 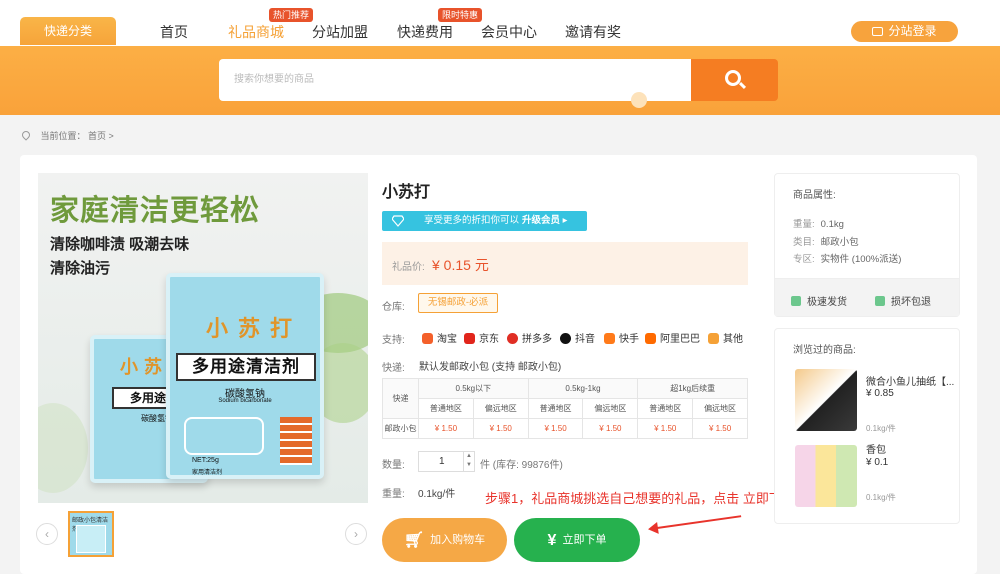 What do you see at coordinates (437, 494) in the screenshot?
I see `weight-value: 0.1kg/件` at bounding box center [437, 494].